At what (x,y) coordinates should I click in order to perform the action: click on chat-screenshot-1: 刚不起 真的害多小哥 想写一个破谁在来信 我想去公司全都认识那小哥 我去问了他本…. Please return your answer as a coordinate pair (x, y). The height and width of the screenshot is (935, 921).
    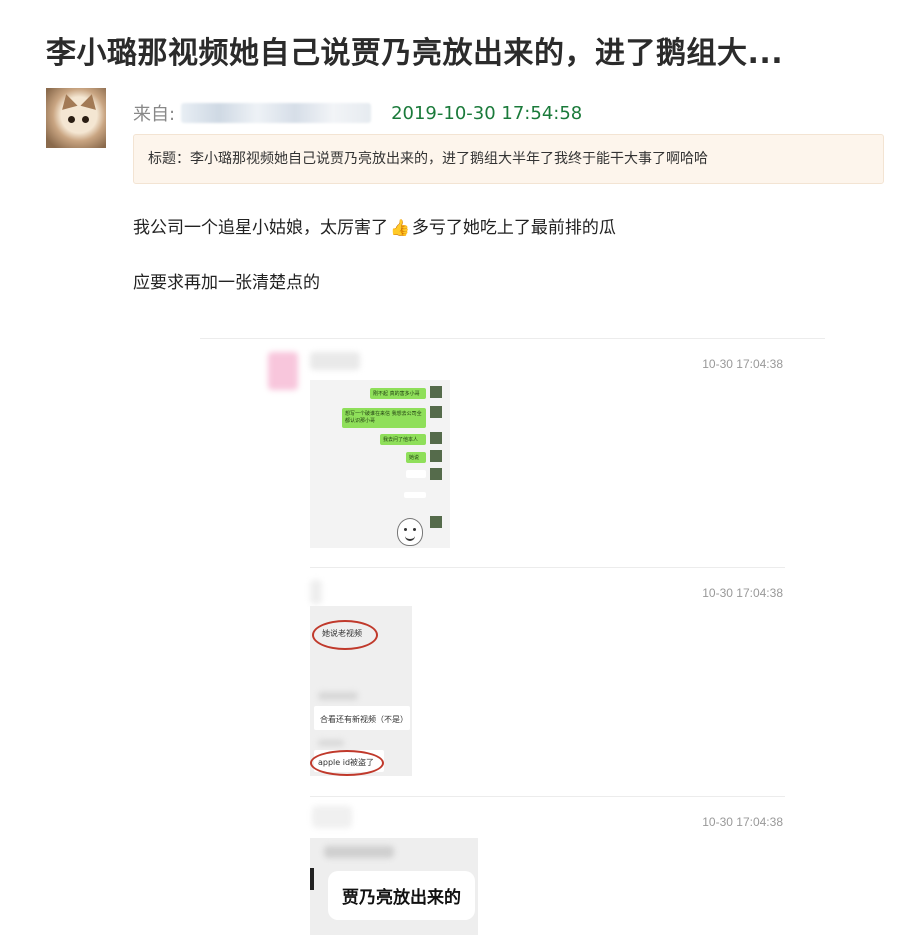
    Looking at the image, I should click on (380, 464).